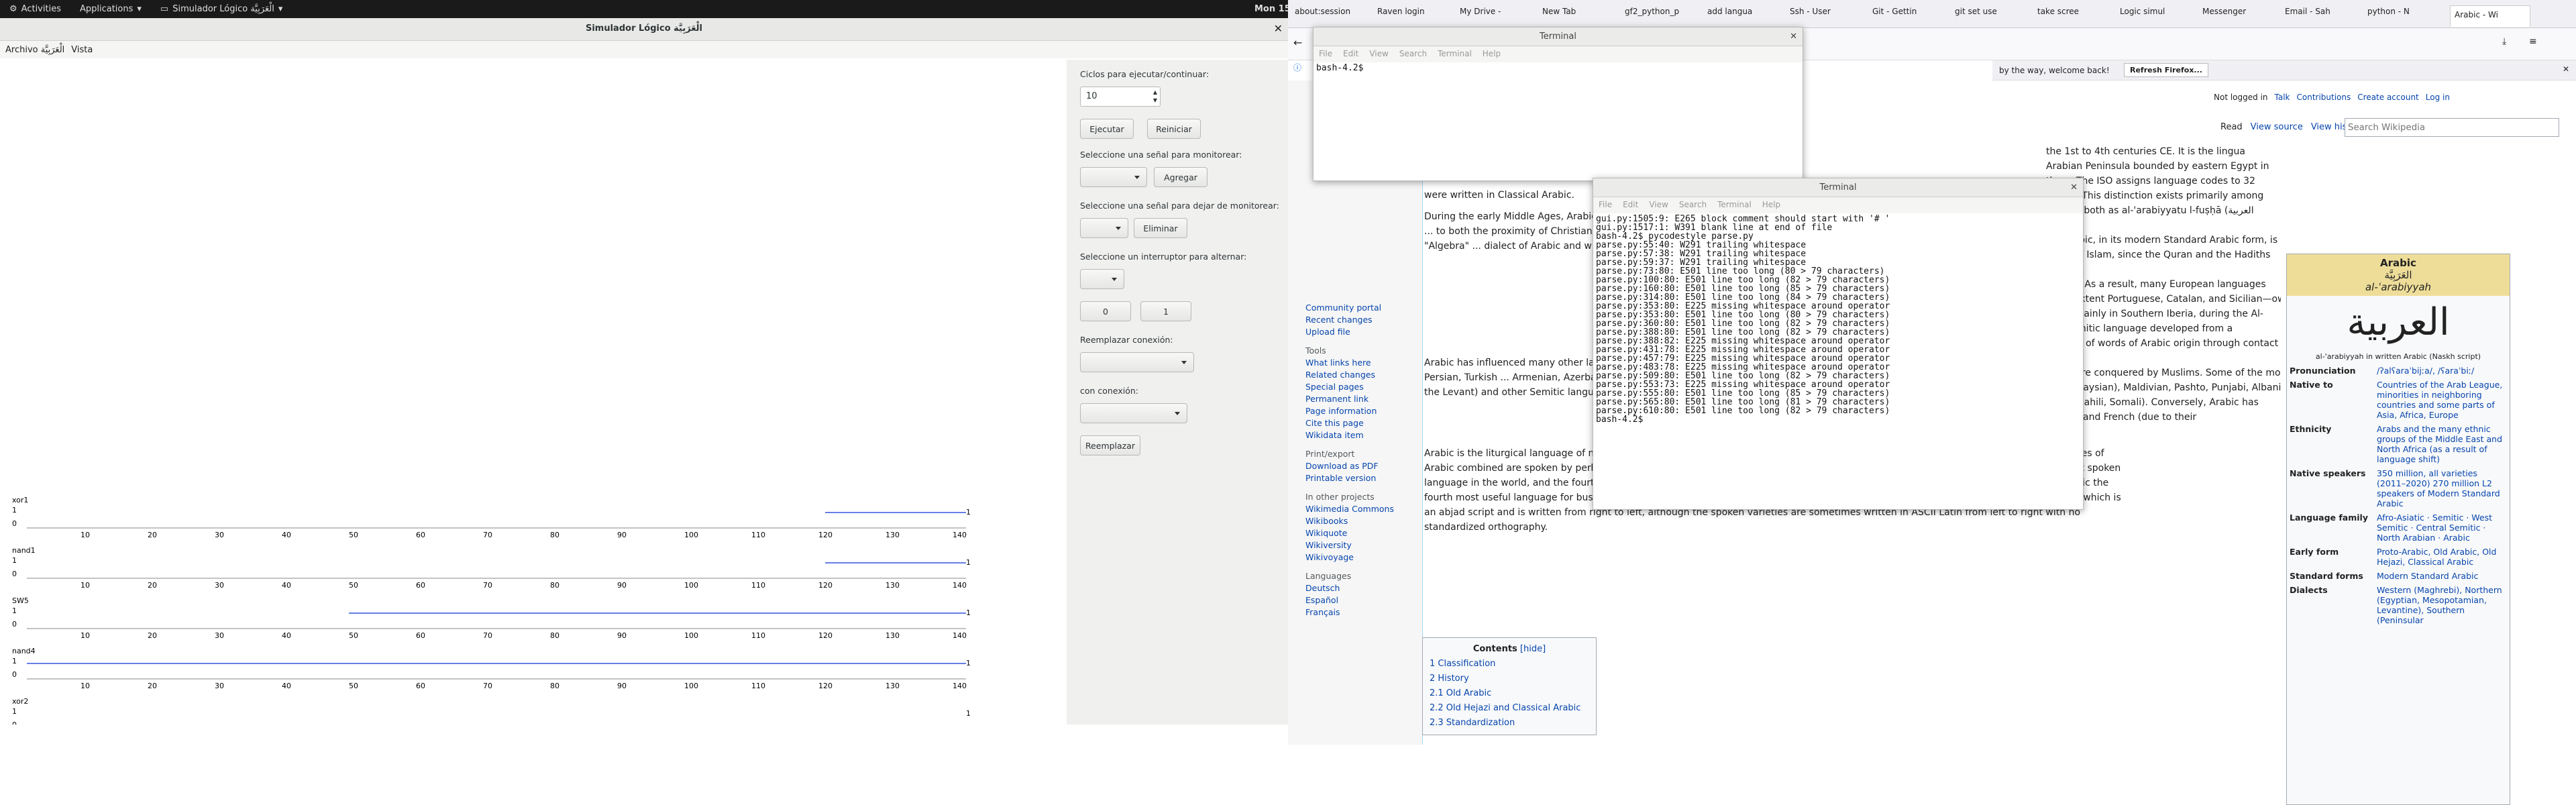 This screenshot has width=2576, height=805. What do you see at coordinates (2231, 127) in the screenshot?
I see `view-tab: Read` at bounding box center [2231, 127].